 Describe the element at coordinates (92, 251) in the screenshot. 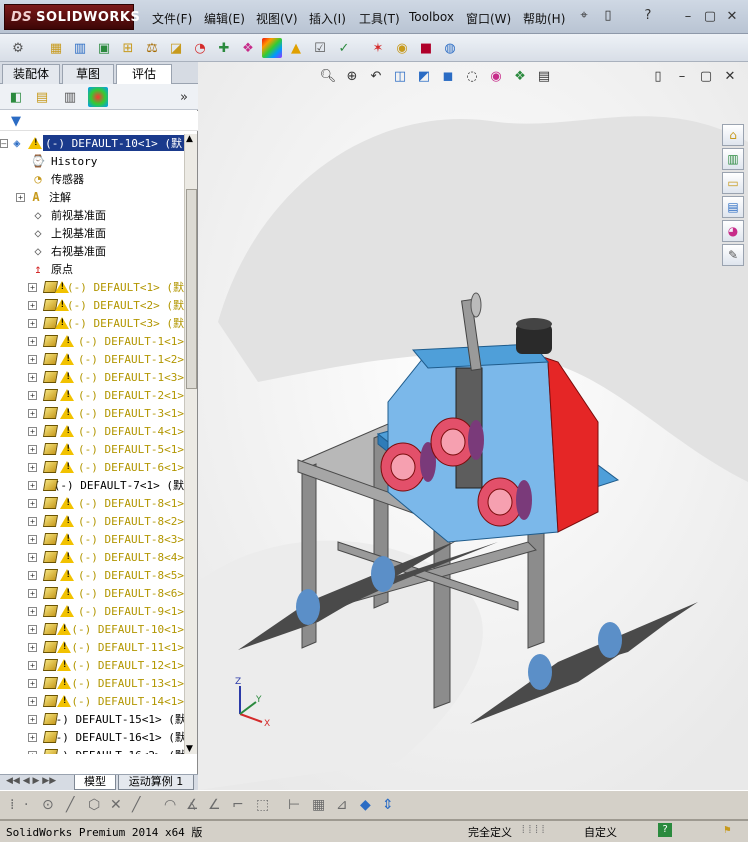

I see `tree-feature-right-plane: ◇ 右视基准面` at that location.